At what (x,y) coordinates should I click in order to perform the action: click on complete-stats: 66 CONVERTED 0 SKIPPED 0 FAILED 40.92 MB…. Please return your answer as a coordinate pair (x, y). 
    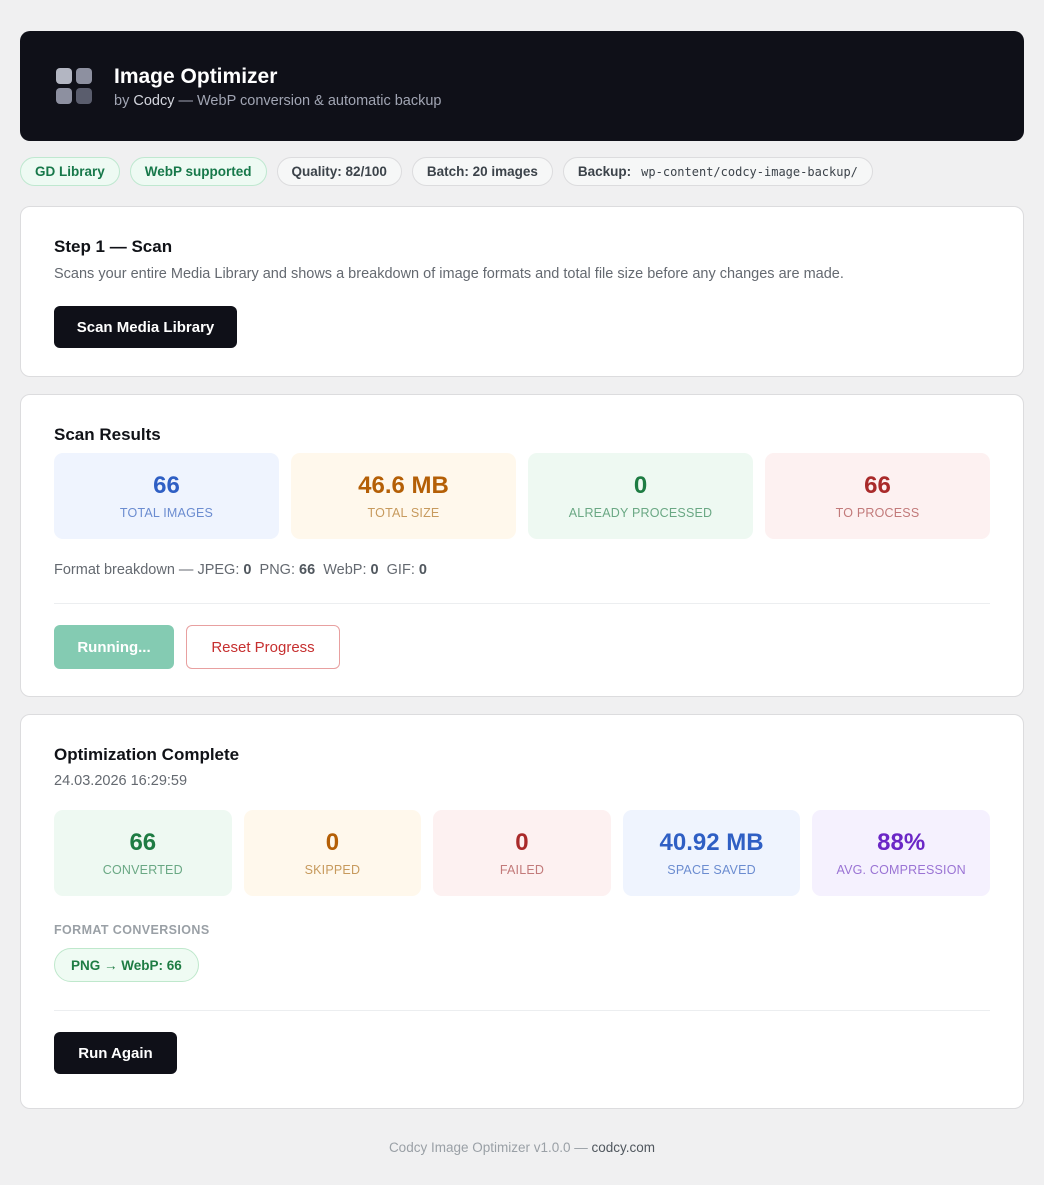
    Looking at the image, I should click on (522, 853).